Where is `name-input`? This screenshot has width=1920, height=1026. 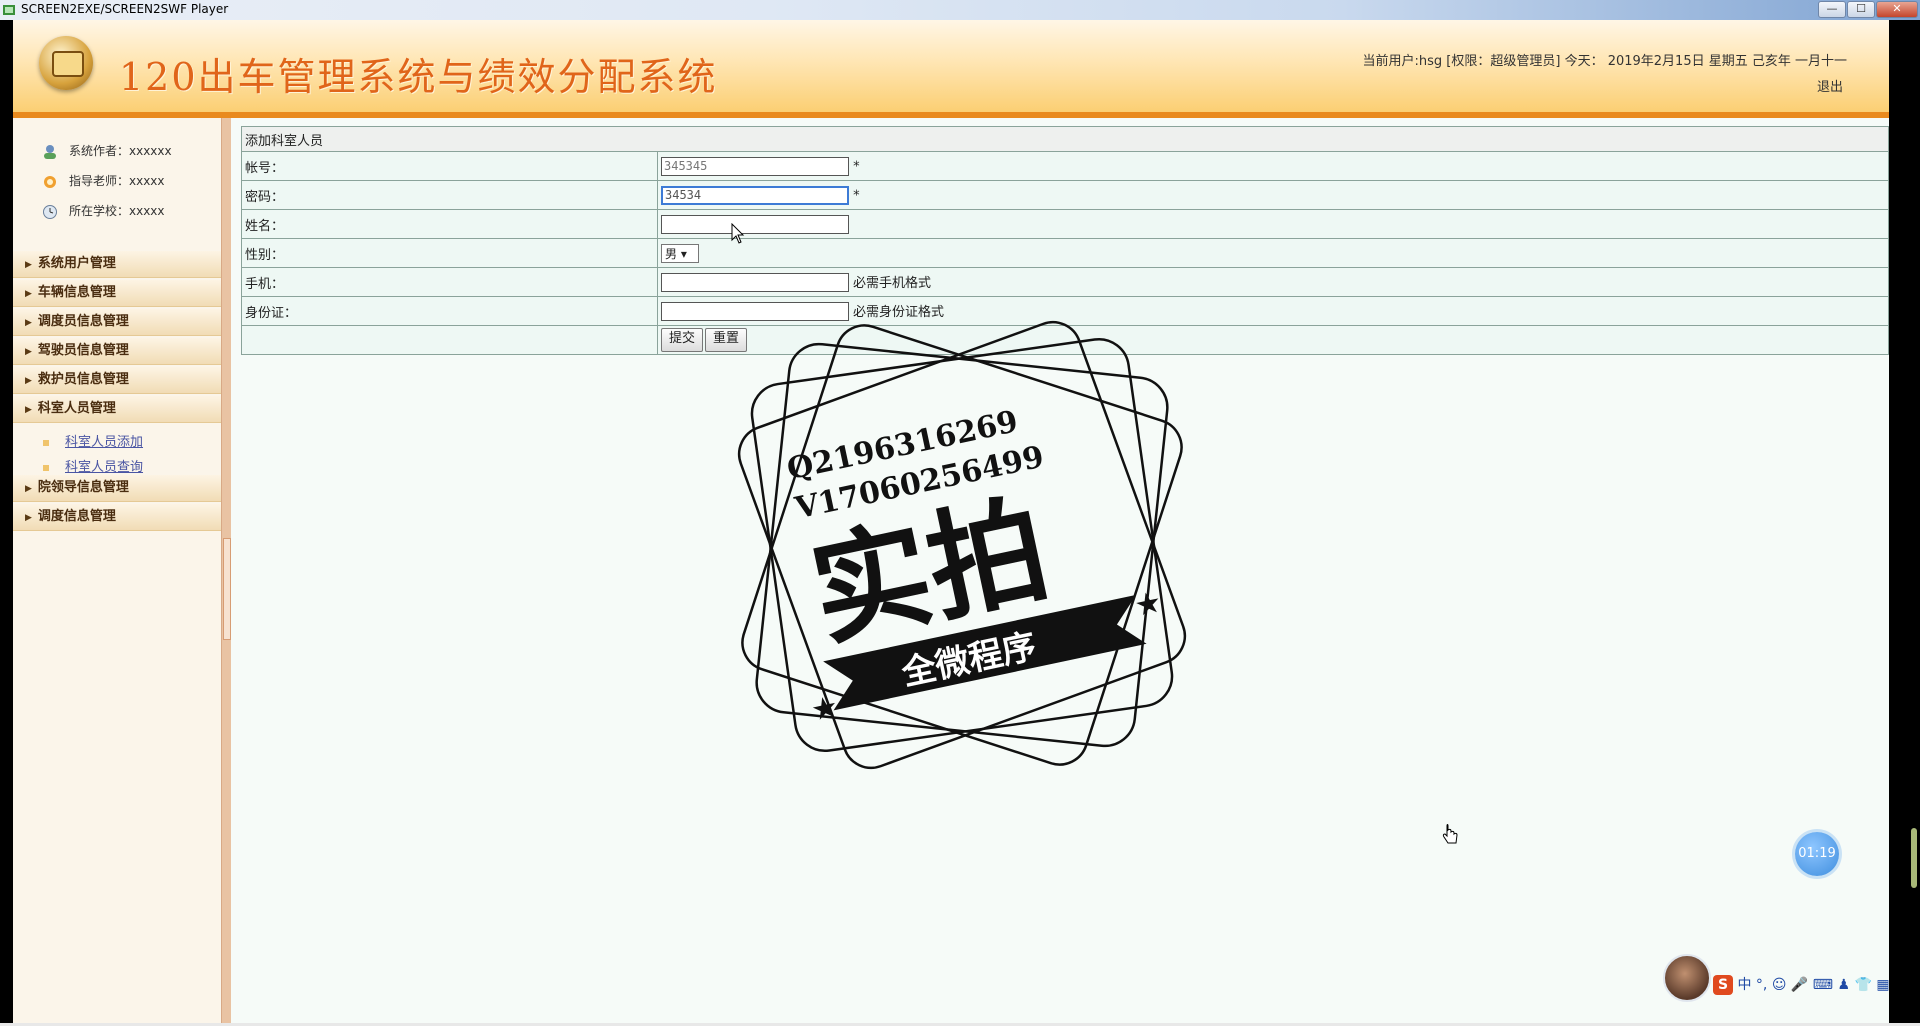
name-input is located at coordinates (755, 224).